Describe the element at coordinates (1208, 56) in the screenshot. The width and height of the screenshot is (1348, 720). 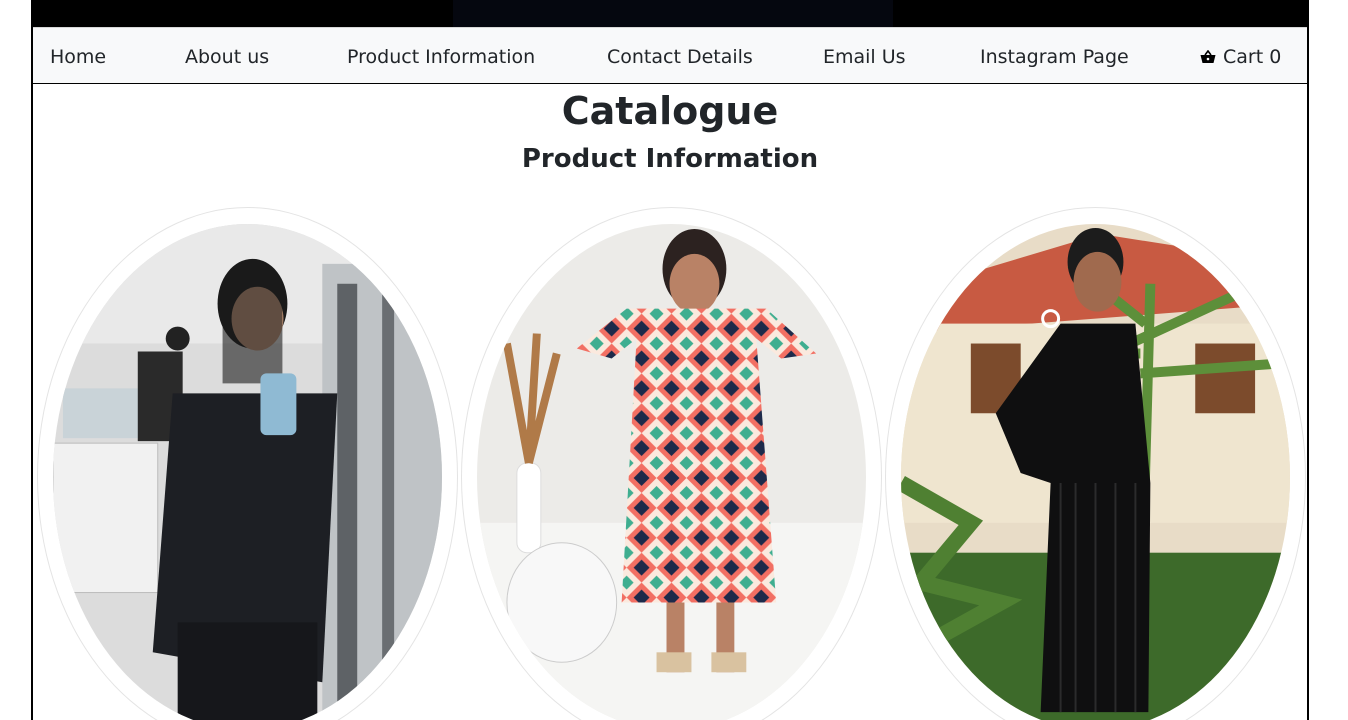
I see `basket-icon` at that location.